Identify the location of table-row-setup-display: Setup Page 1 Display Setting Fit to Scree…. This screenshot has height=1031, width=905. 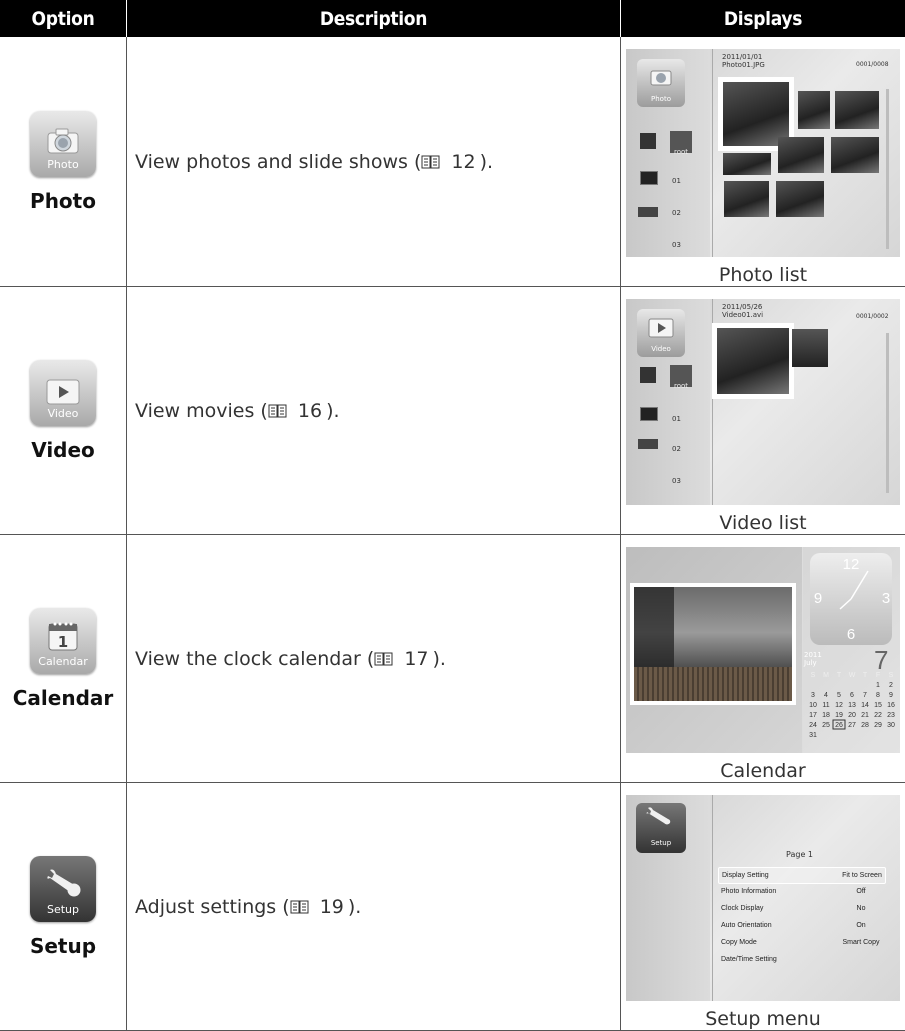
(763, 906).